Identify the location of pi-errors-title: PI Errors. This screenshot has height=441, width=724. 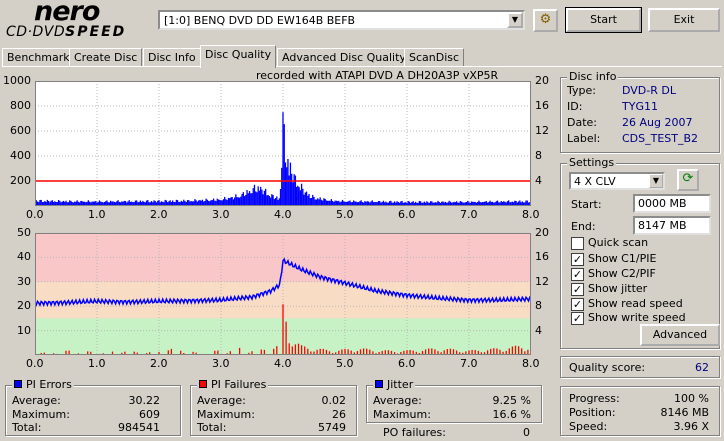
(43, 384).